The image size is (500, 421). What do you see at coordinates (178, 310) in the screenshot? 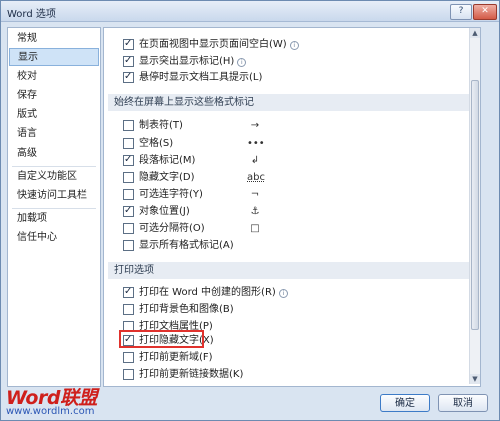
I see `option-print-background: 打印背景色和图像(B)` at bounding box center [178, 310].